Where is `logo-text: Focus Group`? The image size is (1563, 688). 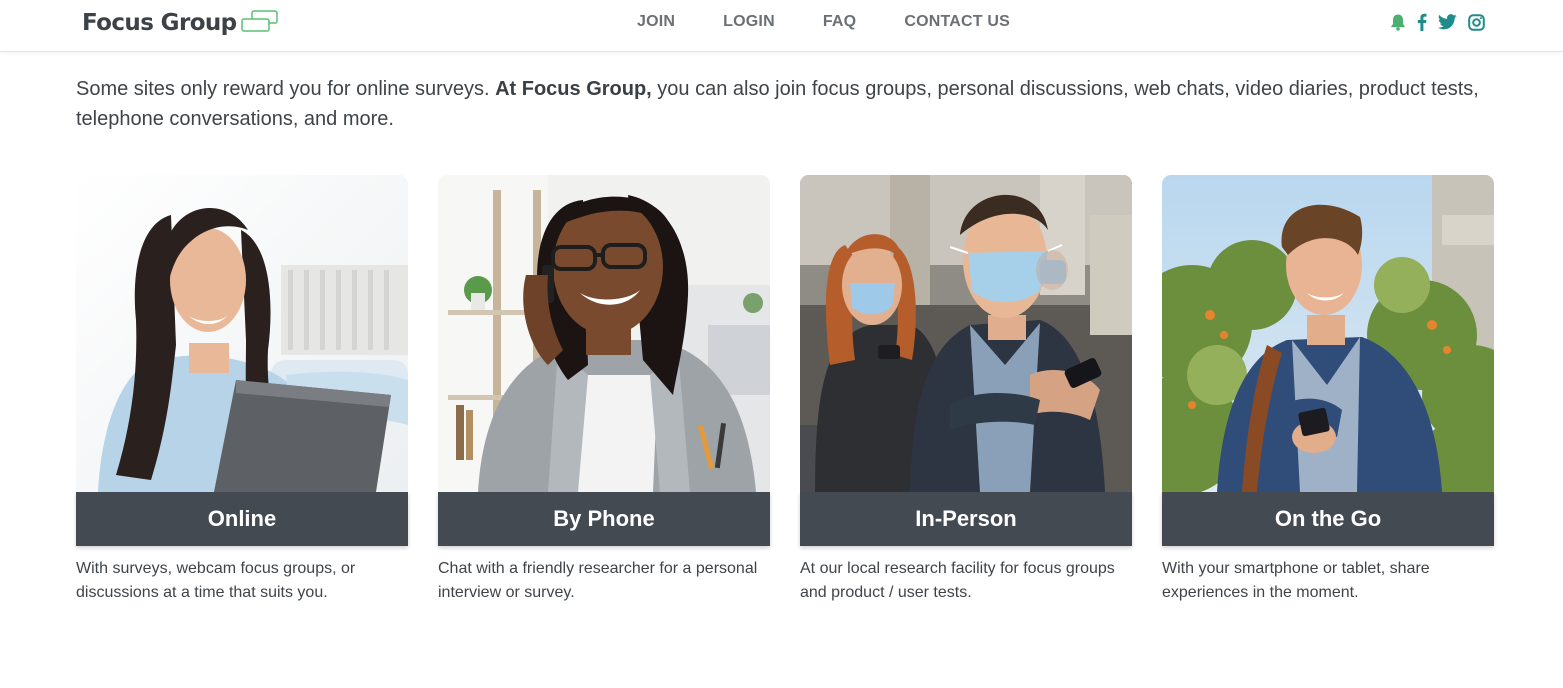 logo-text: Focus Group is located at coordinates (159, 23).